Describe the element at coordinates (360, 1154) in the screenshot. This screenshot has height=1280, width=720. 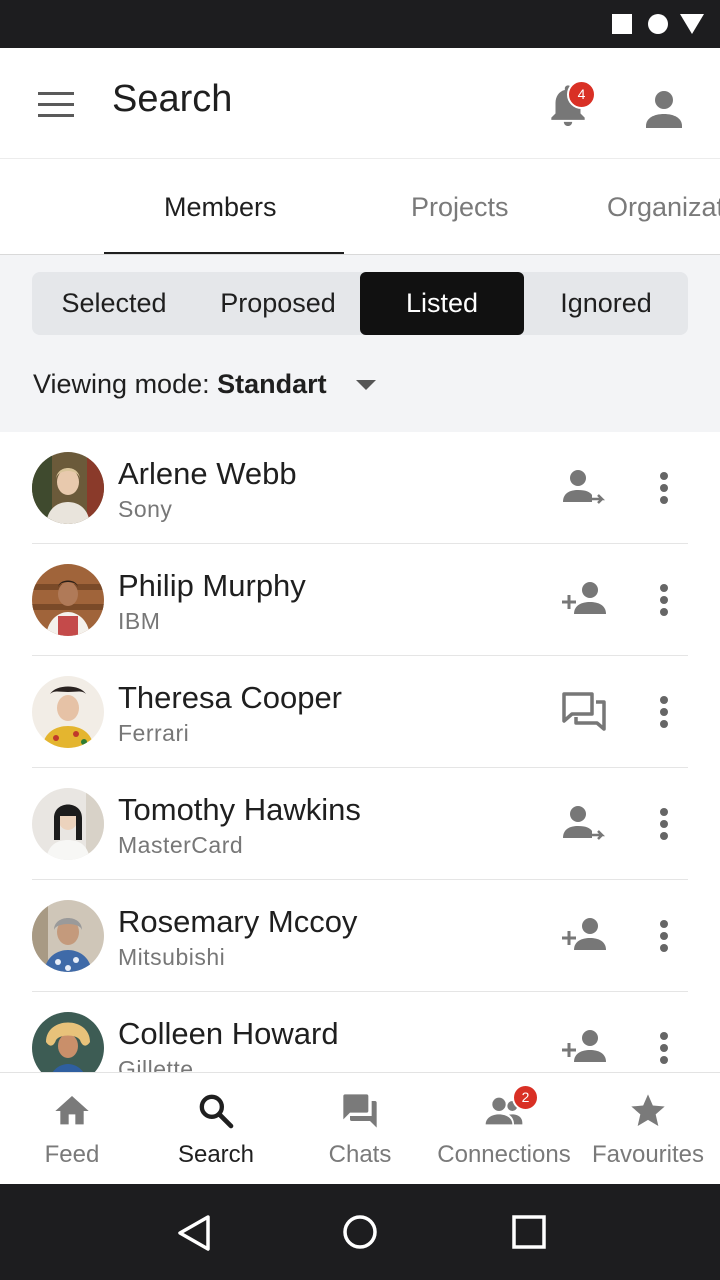
I see `nav-label: Chats` at that location.